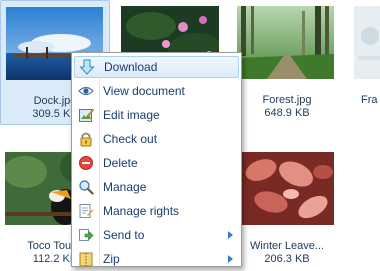 Image resolution: width=380 pixels, height=271 pixels. I want to click on menu-item-download: Download, so click(156, 67).